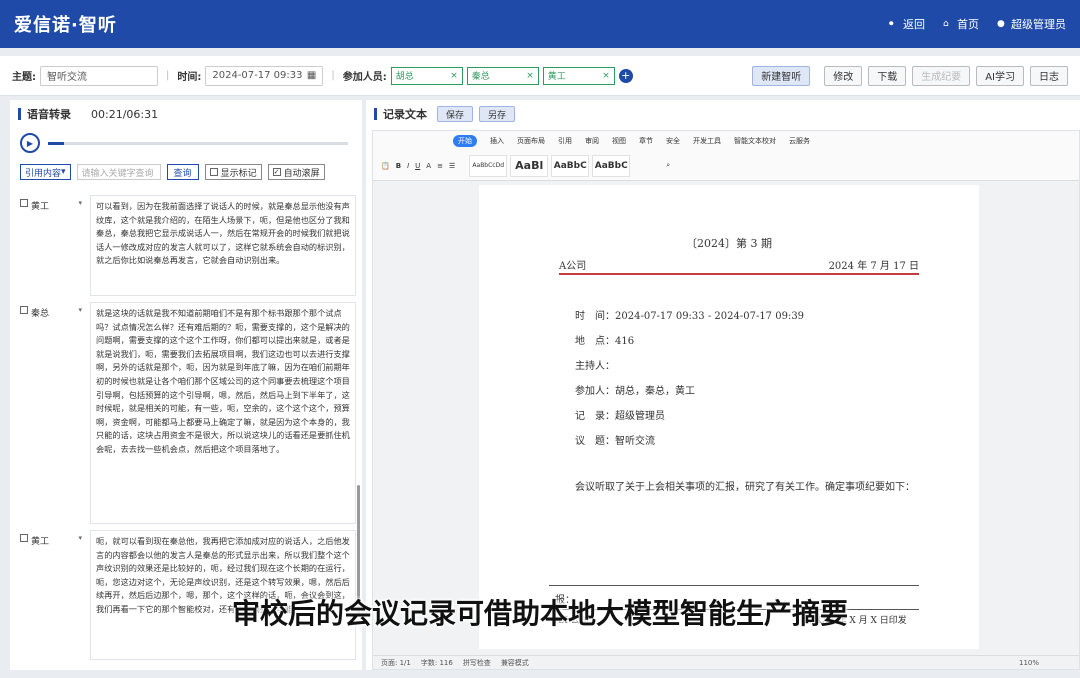 The height and width of the screenshot is (678, 1080). I want to click on home-link: ⌂ 首页, so click(961, 24).